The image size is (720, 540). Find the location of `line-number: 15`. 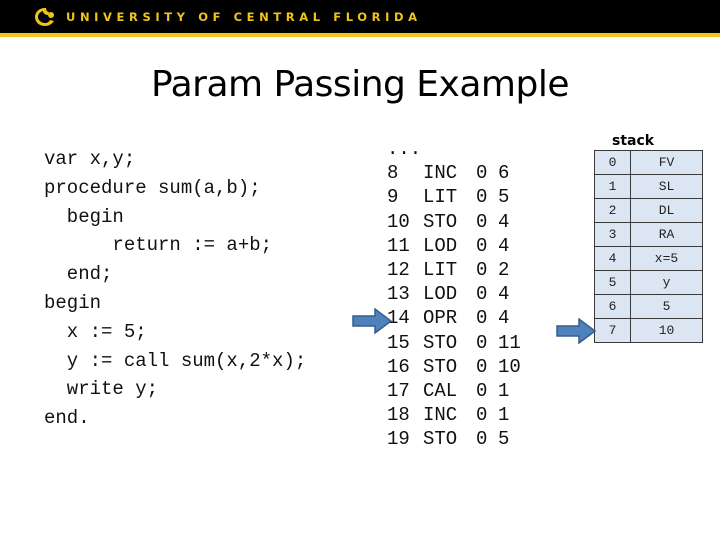

line-number: 15 is located at coordinates (398, 342).